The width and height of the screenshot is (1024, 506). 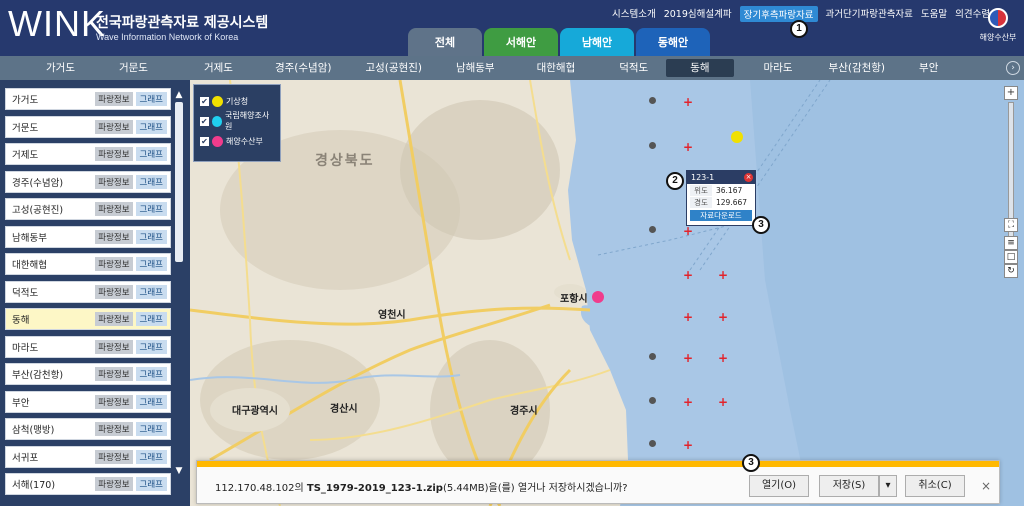 What do you see at coordinates (1013, 68) in the screenshot?
I see `chevron-right-icon: ›` at bounding box center [1013, 68].